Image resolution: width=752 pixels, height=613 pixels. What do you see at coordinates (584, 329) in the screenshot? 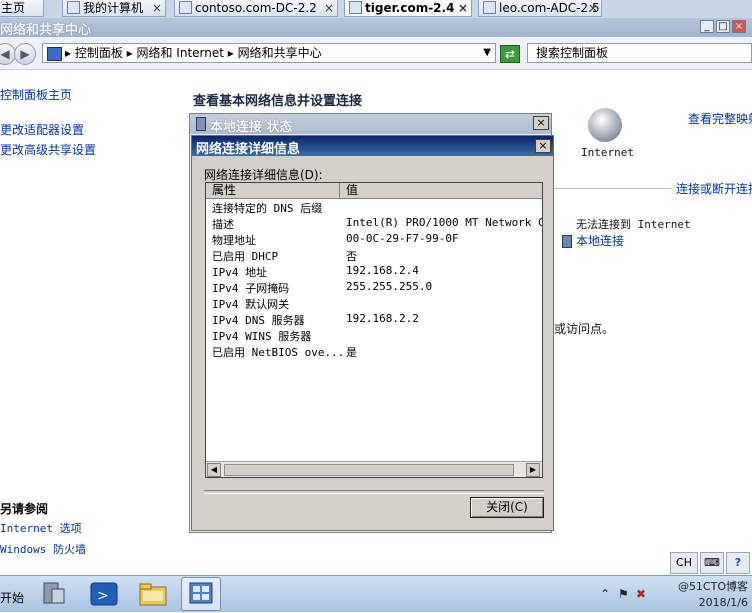
I see `access-point-text: 或访问点。` at bounding box center [584, 329].